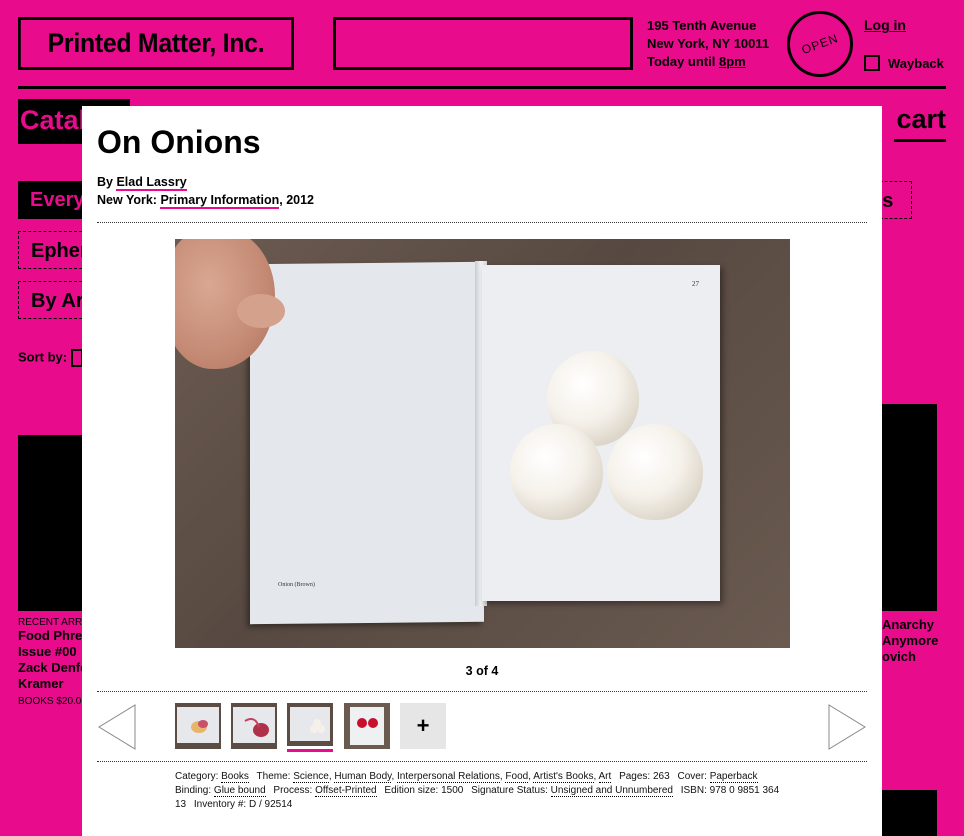 The image size is (964, 836). I want to click on sort-control: Sort by:, so click(51, 358).